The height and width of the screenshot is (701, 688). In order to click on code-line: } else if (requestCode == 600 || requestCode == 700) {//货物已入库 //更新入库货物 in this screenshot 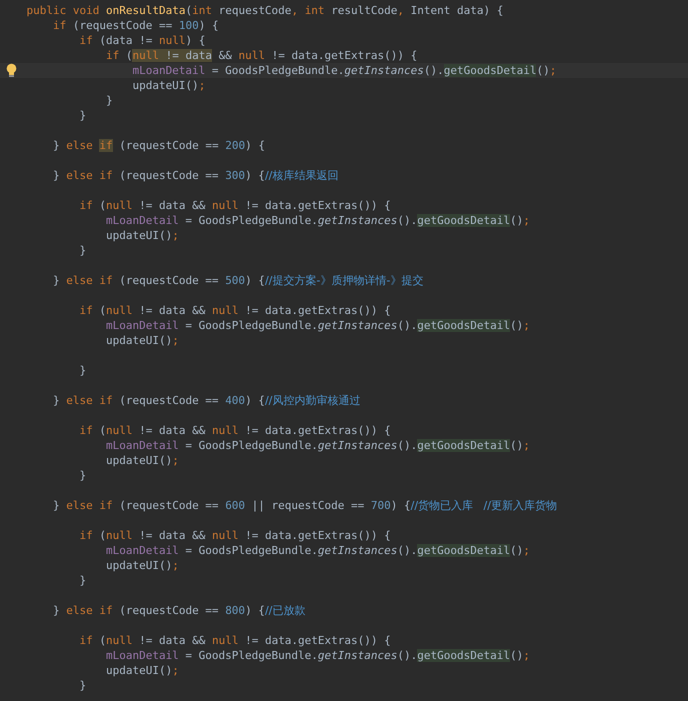, I will do `click(304, 505)`.